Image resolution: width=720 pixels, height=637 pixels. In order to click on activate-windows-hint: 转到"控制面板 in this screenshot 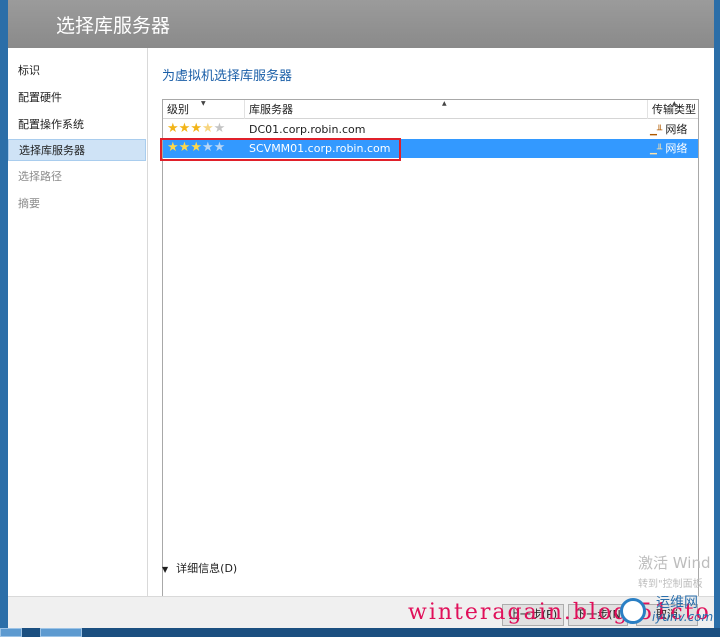, I will do `click(670, 584)`.